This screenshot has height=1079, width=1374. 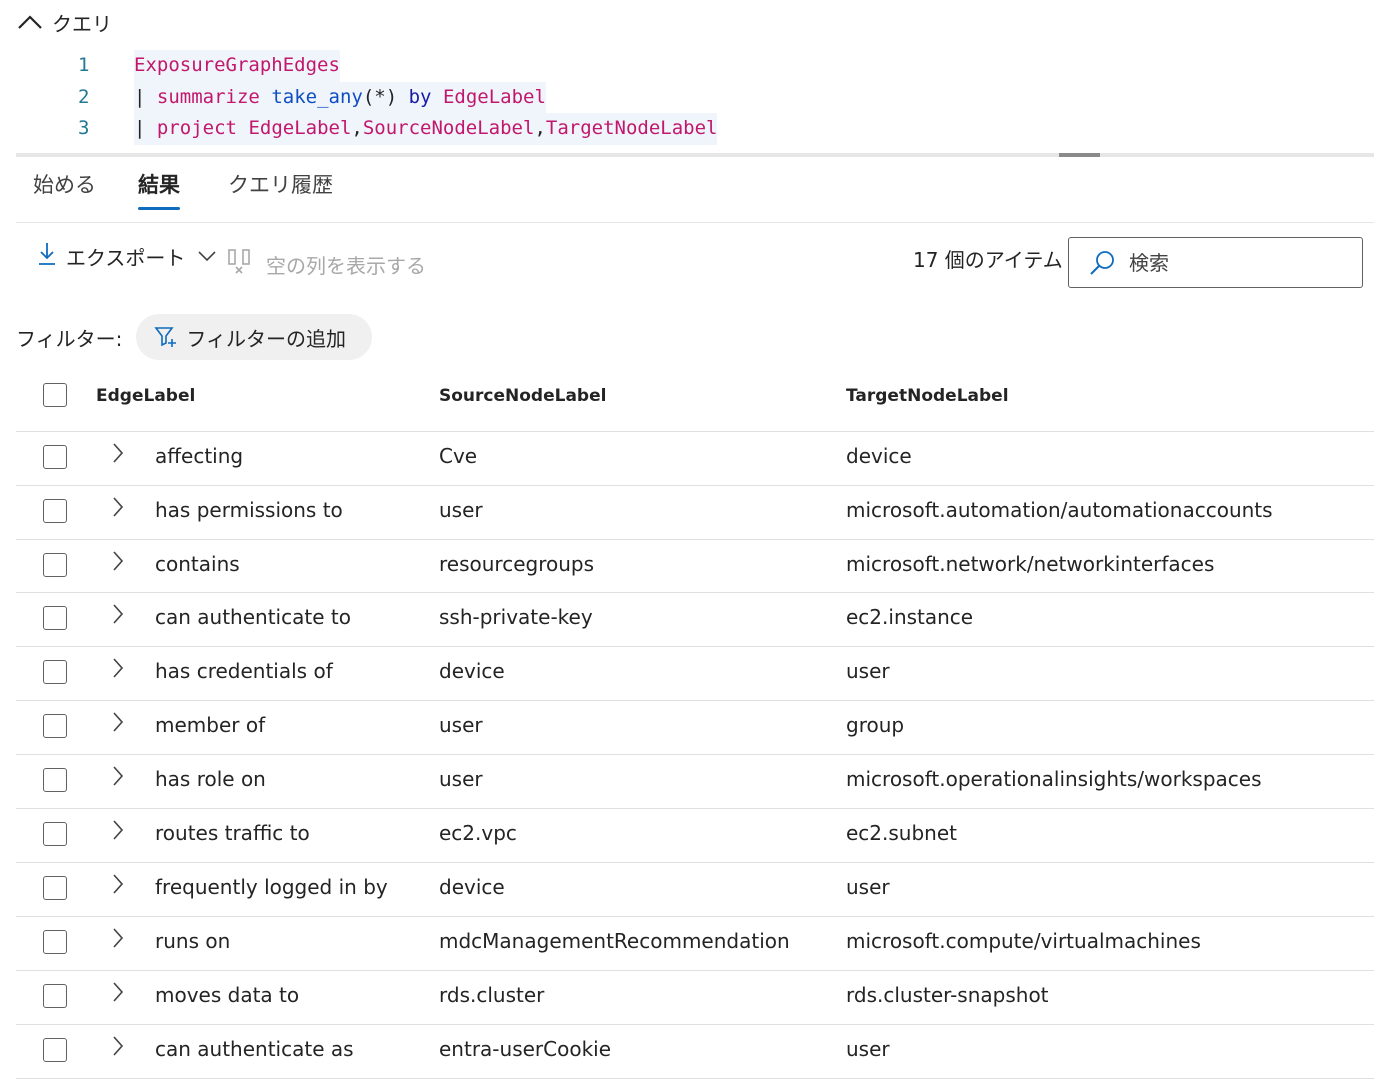 What do you see at coordinates (1079, 155) in the screenshot?
I see `splitter-grip` at bounding box center [1079, 155].